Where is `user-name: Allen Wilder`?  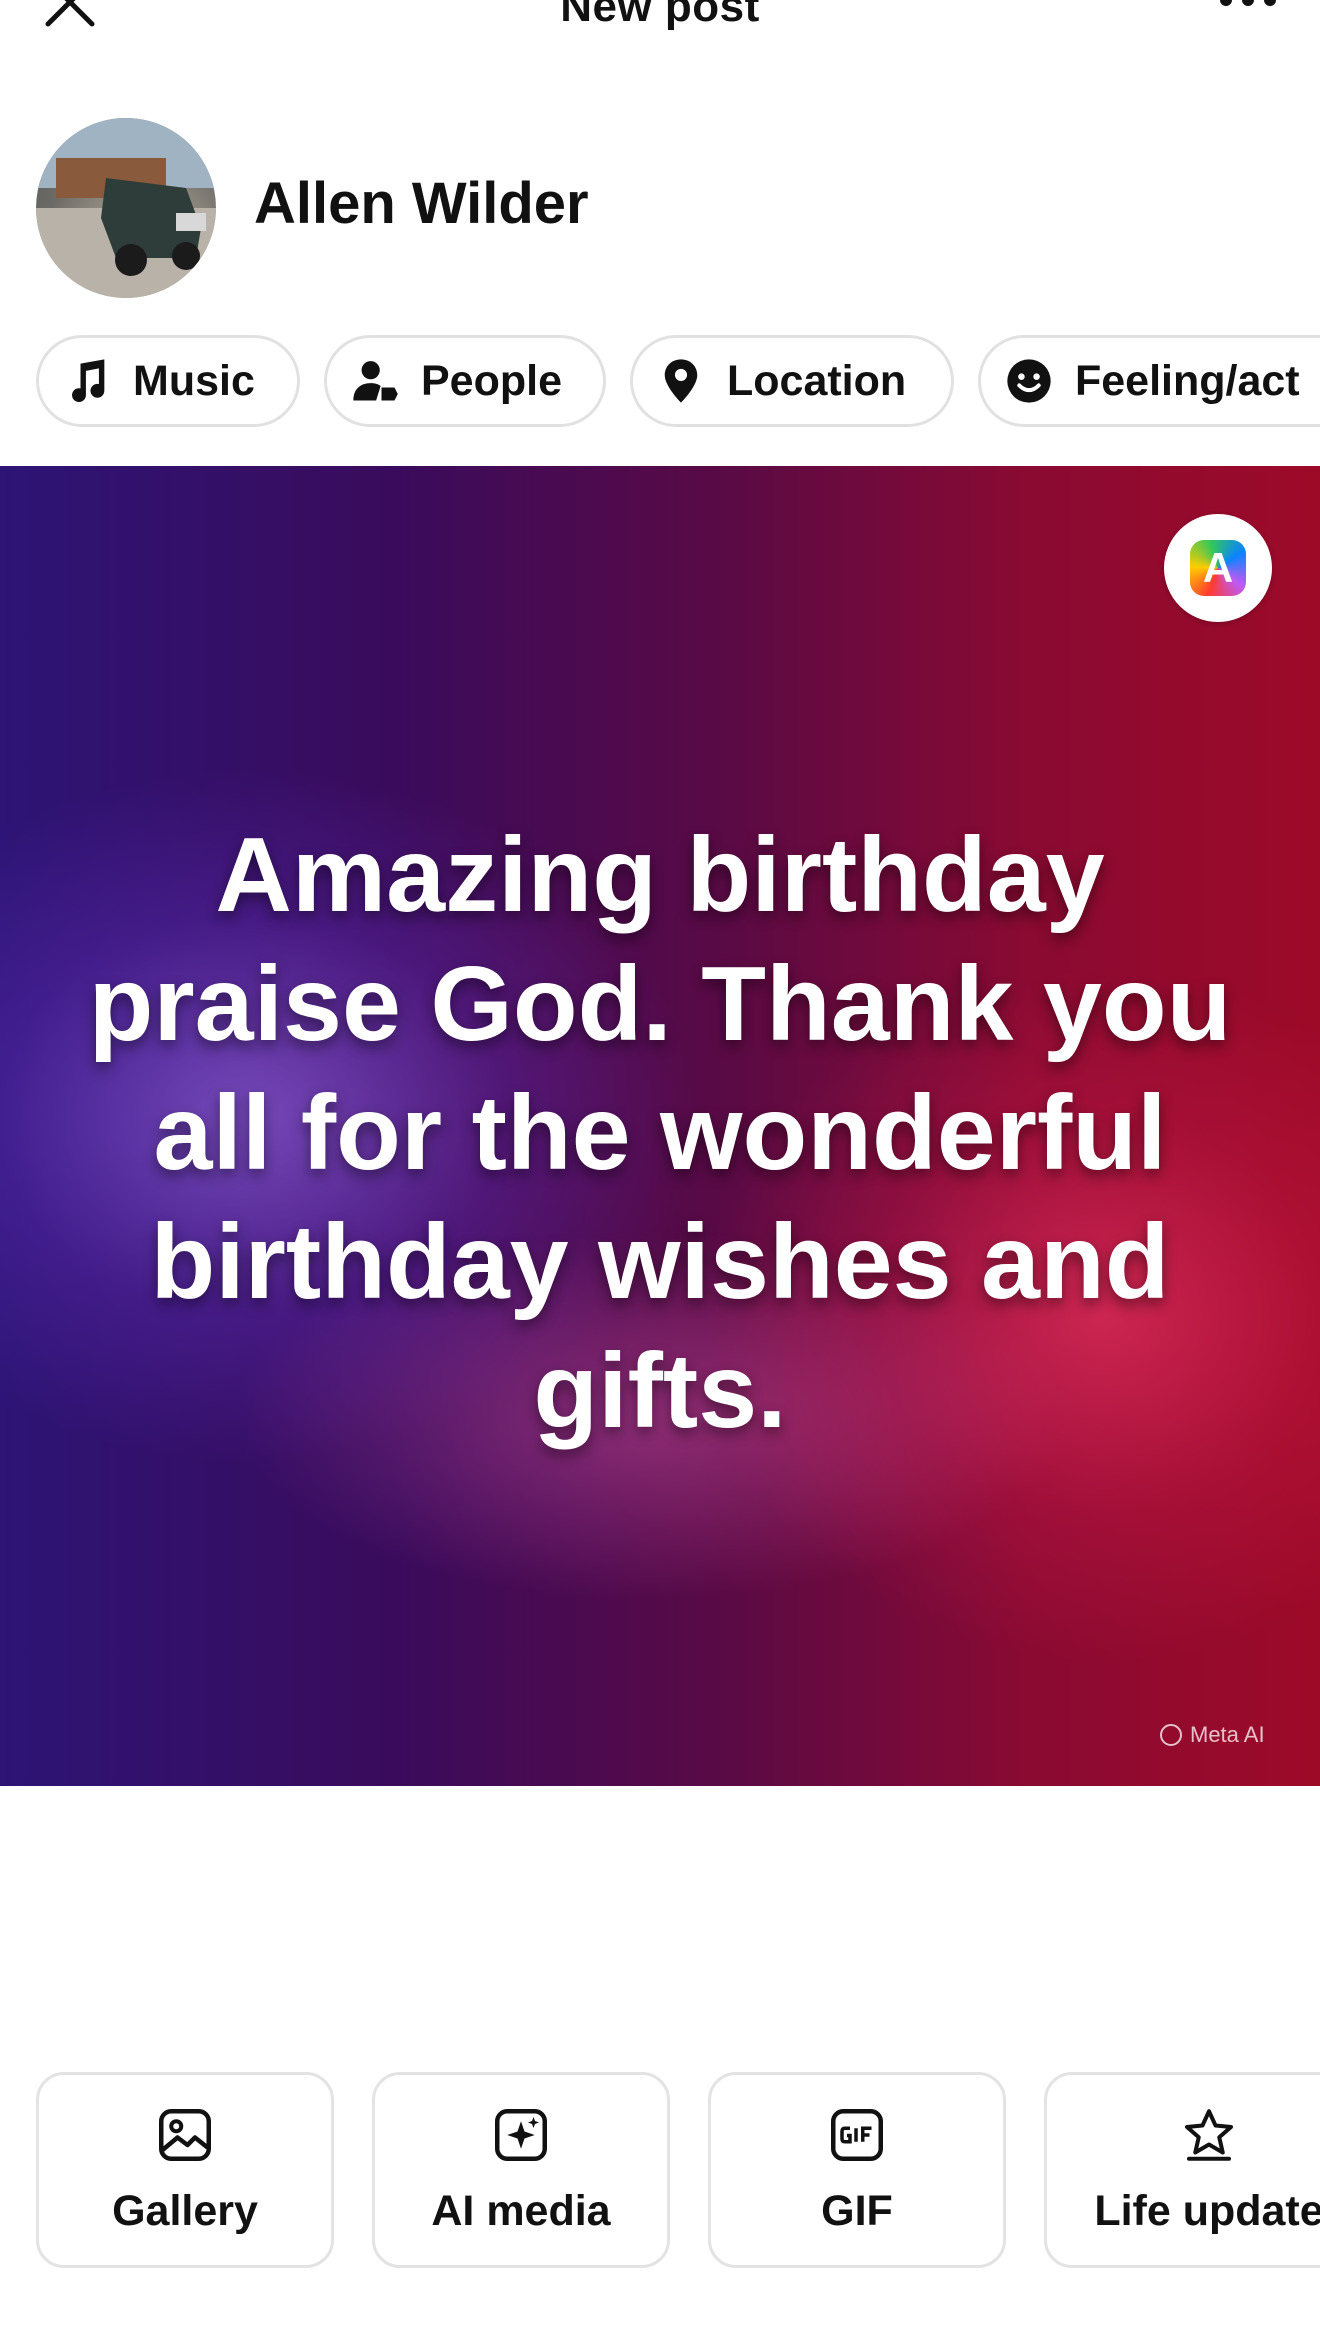
user-name: Allen Wilder is located at coordinates (421, 203).